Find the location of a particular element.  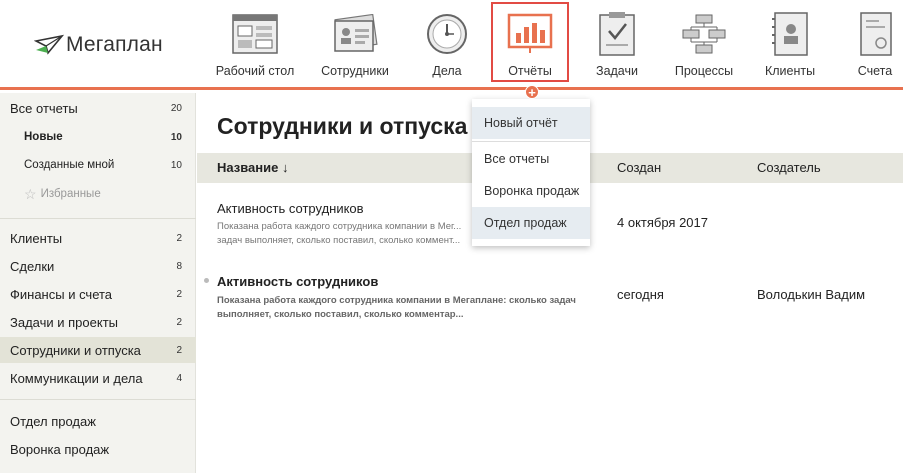

column-header-name: Название ↓ is located at coordinates (252, 167).